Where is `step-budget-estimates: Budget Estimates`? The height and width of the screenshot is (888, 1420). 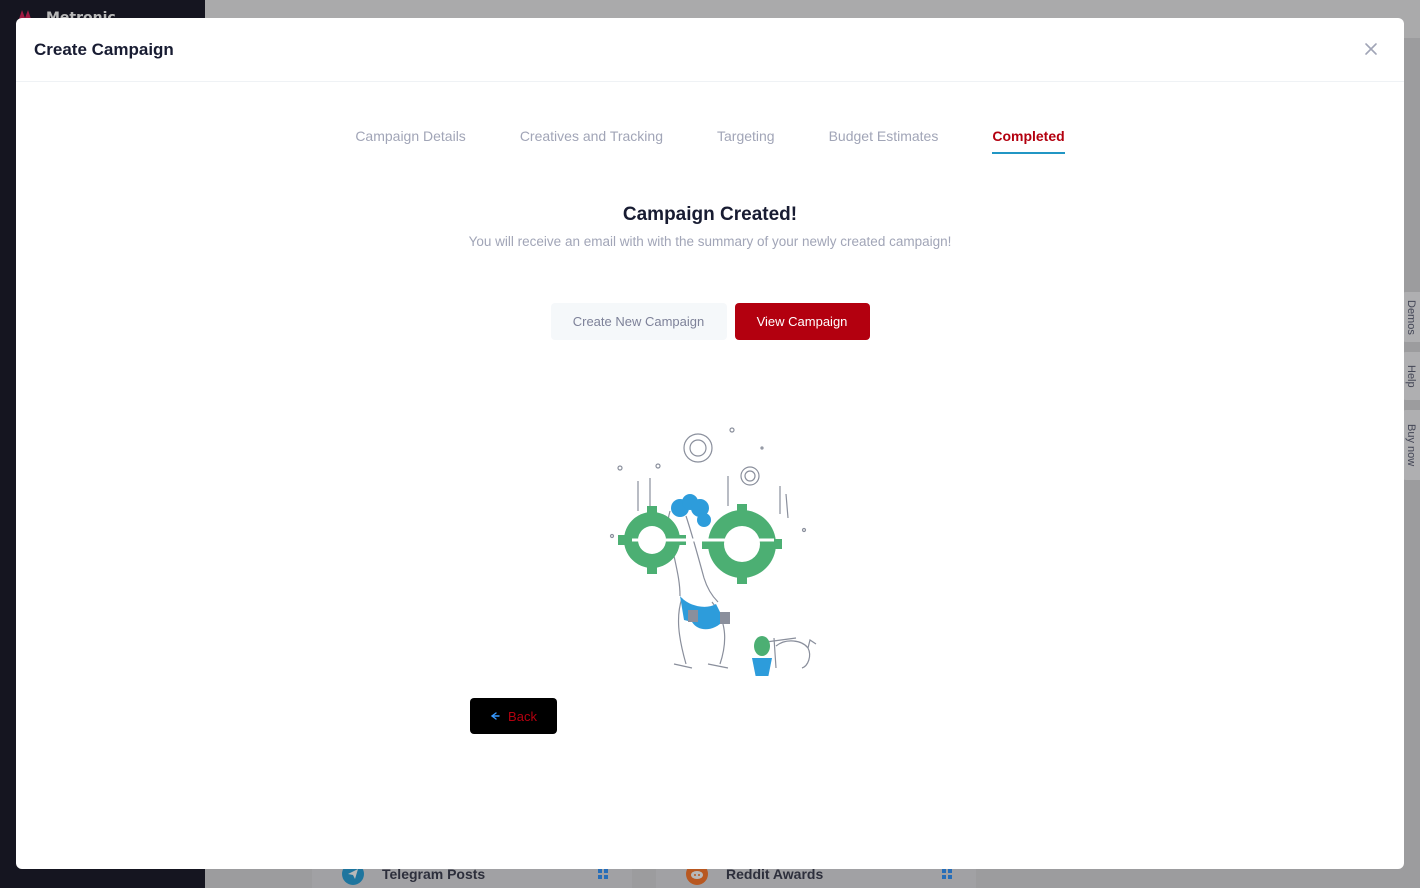
step-budget-estimates: Budget Estimates is located at coordinates (884, 141).